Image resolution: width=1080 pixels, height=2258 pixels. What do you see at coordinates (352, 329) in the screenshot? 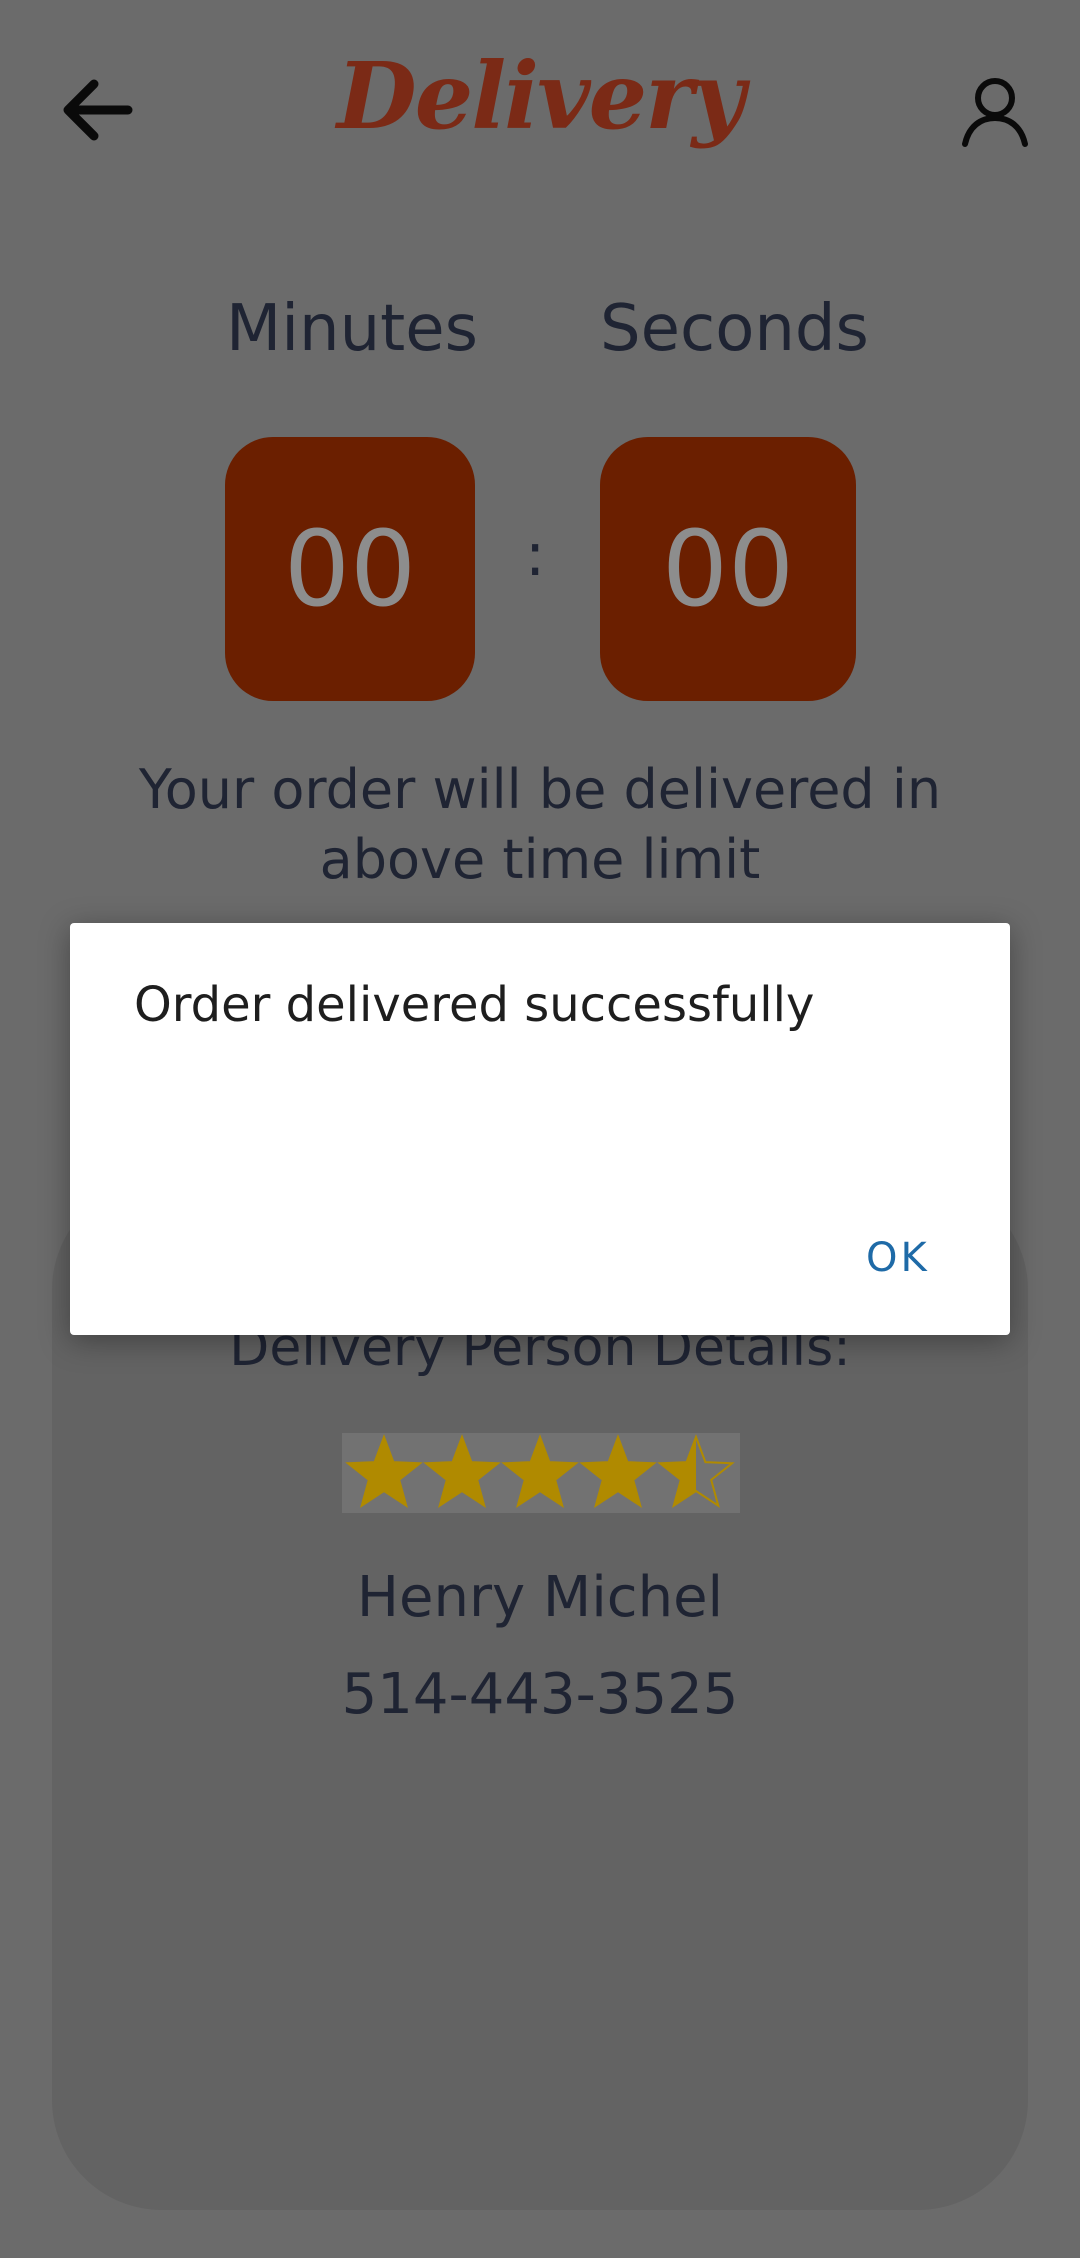
I see `minutes-label: Minutes` at bounding box center [352, 329].